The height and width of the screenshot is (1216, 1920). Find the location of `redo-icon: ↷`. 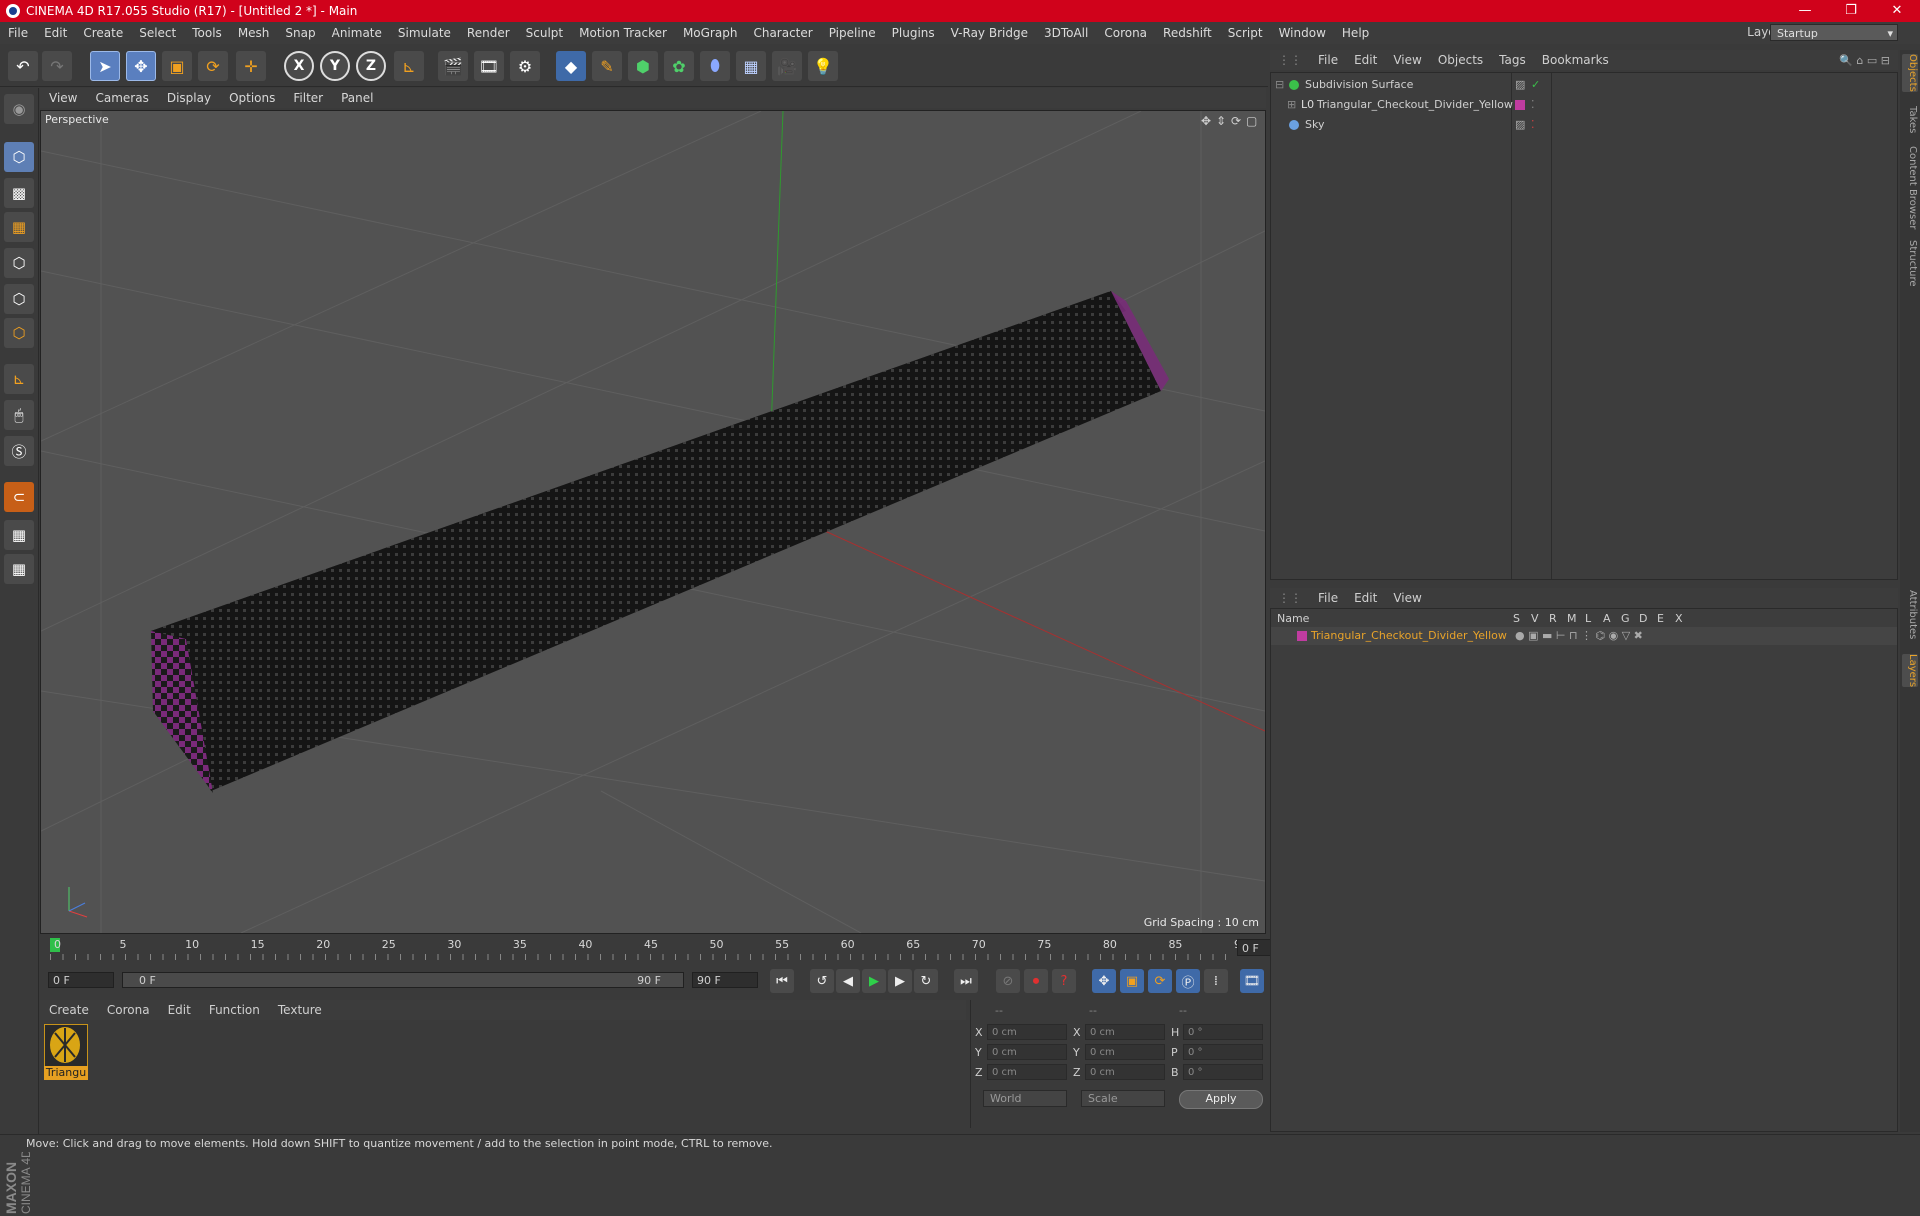

redo-icon: ↷ is located at coordinates (57, 66).